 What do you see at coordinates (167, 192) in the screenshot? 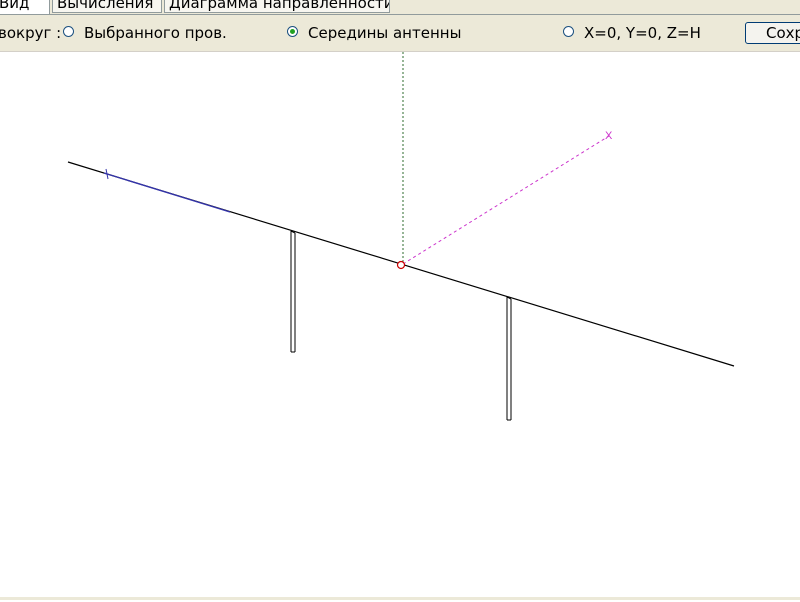
I see `antenna-wire-end-segment` at bounding box center [167, 192].